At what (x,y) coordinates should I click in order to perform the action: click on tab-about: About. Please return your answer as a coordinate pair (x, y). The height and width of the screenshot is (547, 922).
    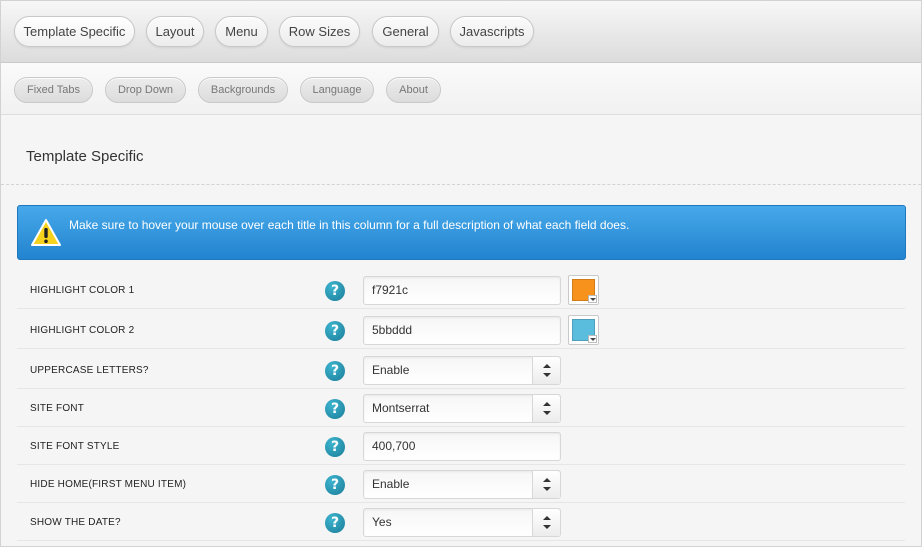
    Looking at the image, I should click on (413, 90).